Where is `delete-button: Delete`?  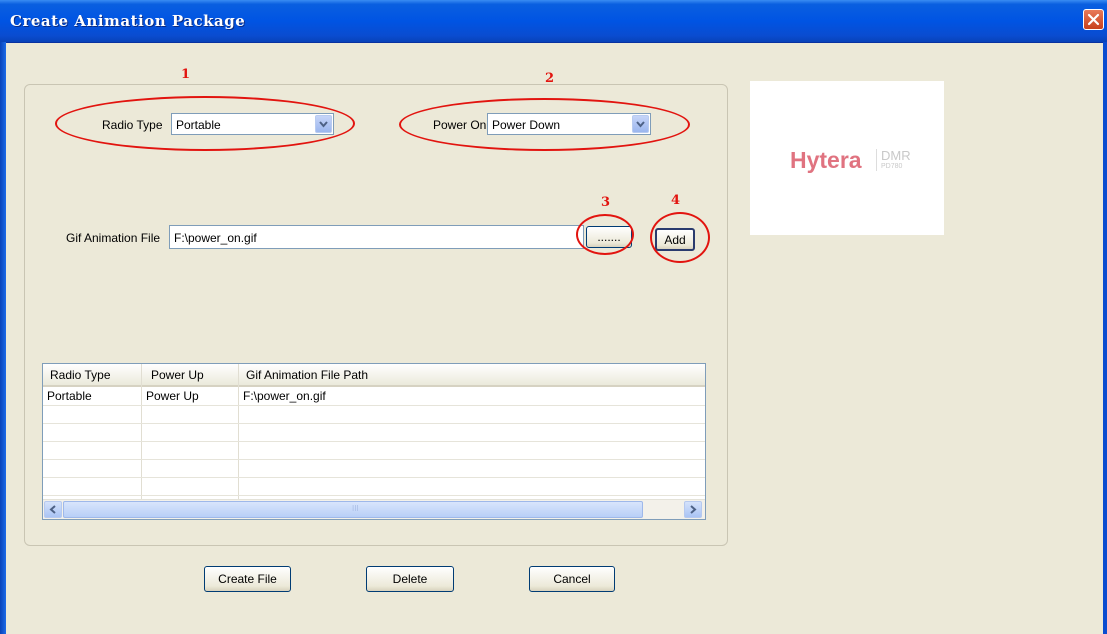
delete-button: Delete is located at coordinates (410, 579).